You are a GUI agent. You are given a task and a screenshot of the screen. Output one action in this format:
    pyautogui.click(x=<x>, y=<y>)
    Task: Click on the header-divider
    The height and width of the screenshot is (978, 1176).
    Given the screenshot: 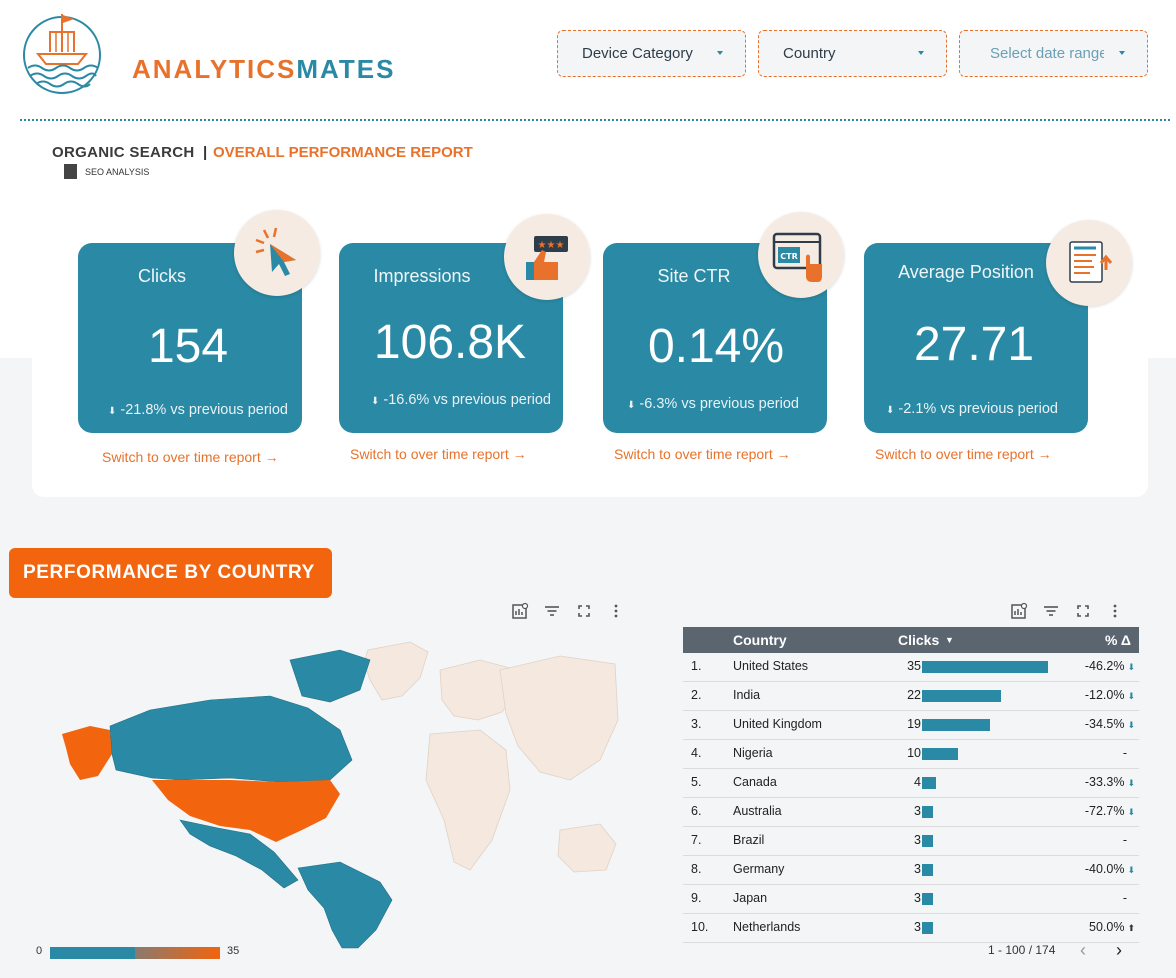 What is the action you would take?
    pyautogui.click(x=595, y=120)
    